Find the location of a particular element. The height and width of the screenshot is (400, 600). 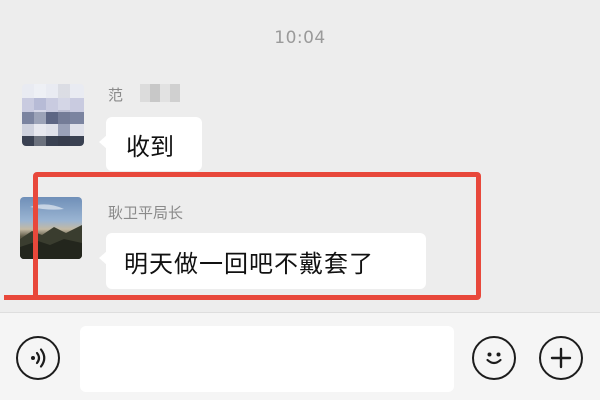

message-timestamp: 10:04 is located at coordinates (300, 38).